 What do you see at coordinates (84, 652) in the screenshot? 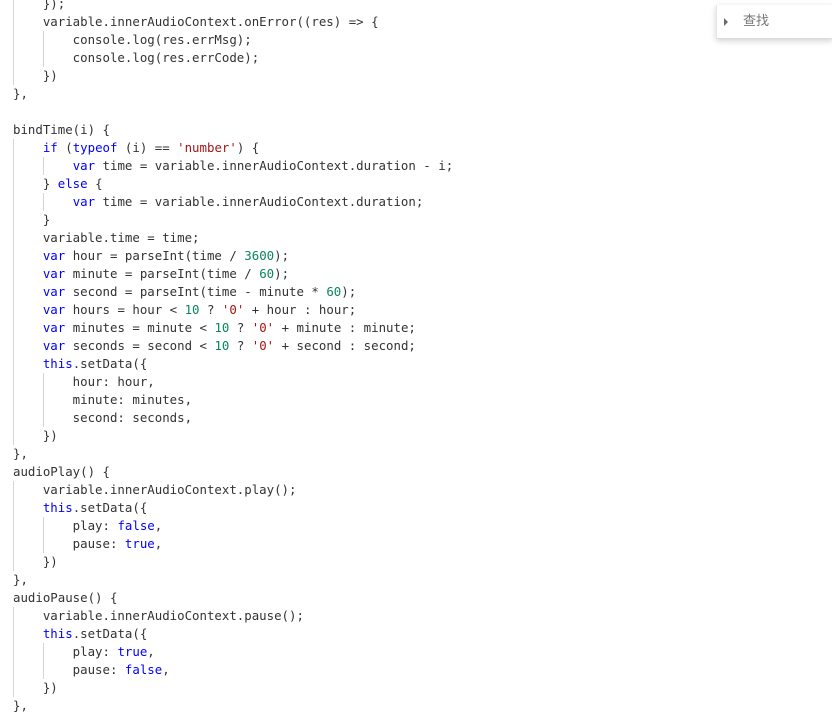
I see `code-line: play: true,` at bounding box center [84, 652].